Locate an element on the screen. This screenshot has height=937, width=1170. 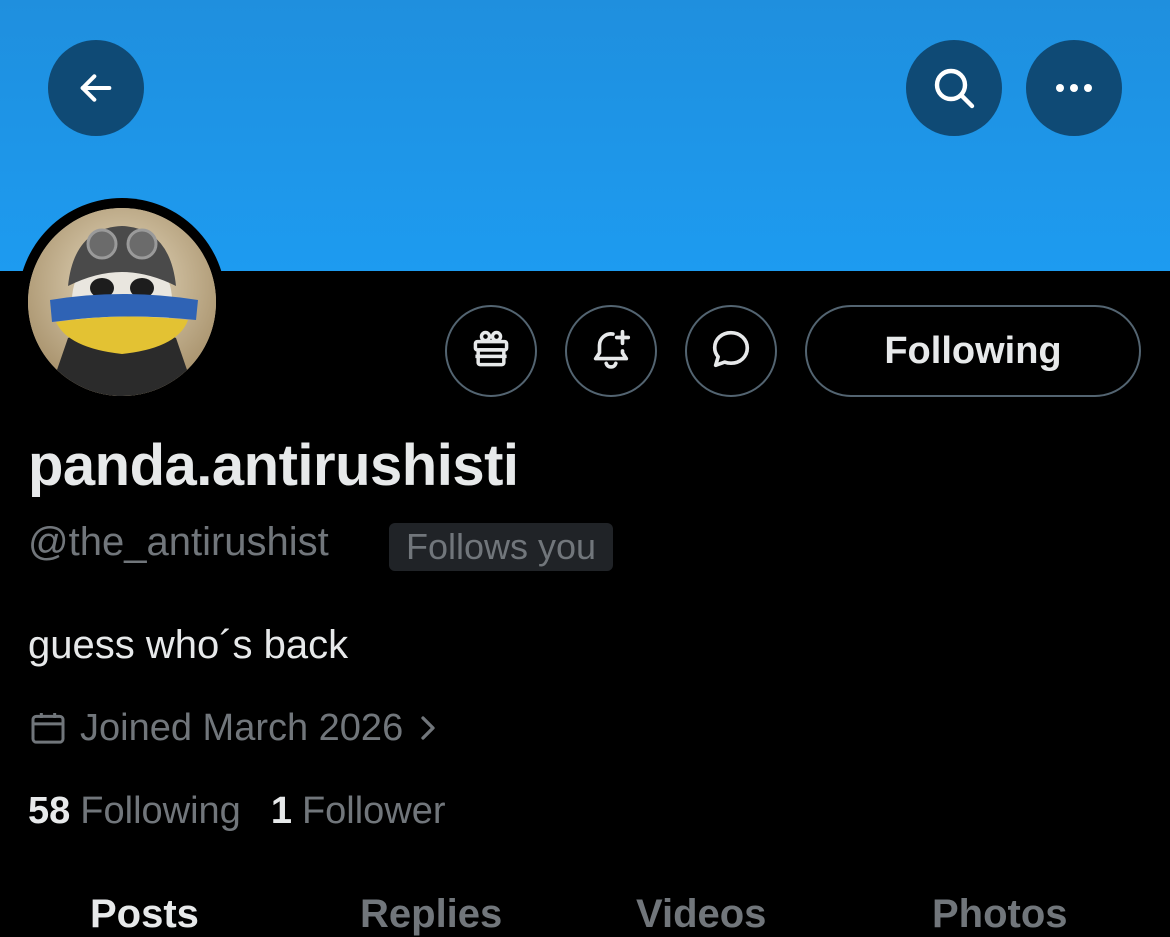
more-options-button is located at coordinates (1074, 88).